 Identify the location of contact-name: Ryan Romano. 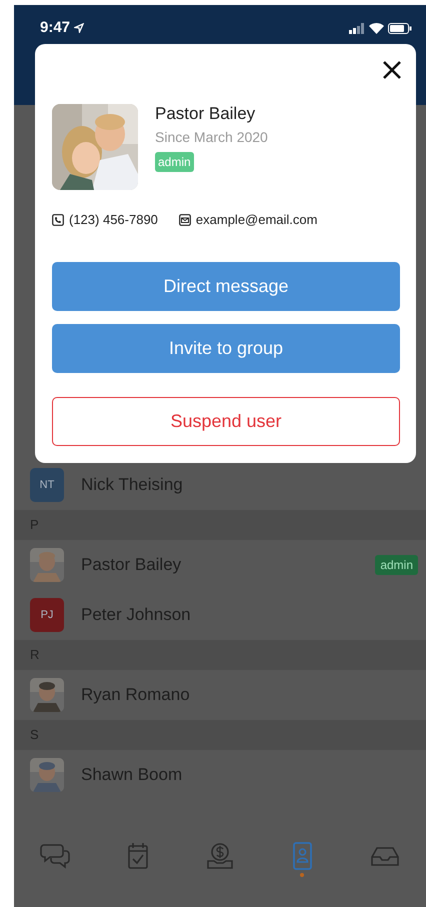
(135, 695).